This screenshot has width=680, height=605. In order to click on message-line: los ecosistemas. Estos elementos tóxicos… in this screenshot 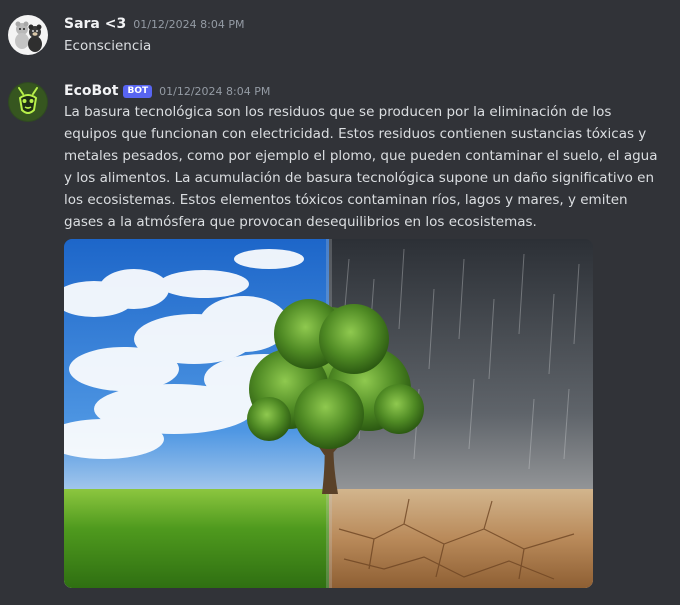, I will do `click(346, 200)`.